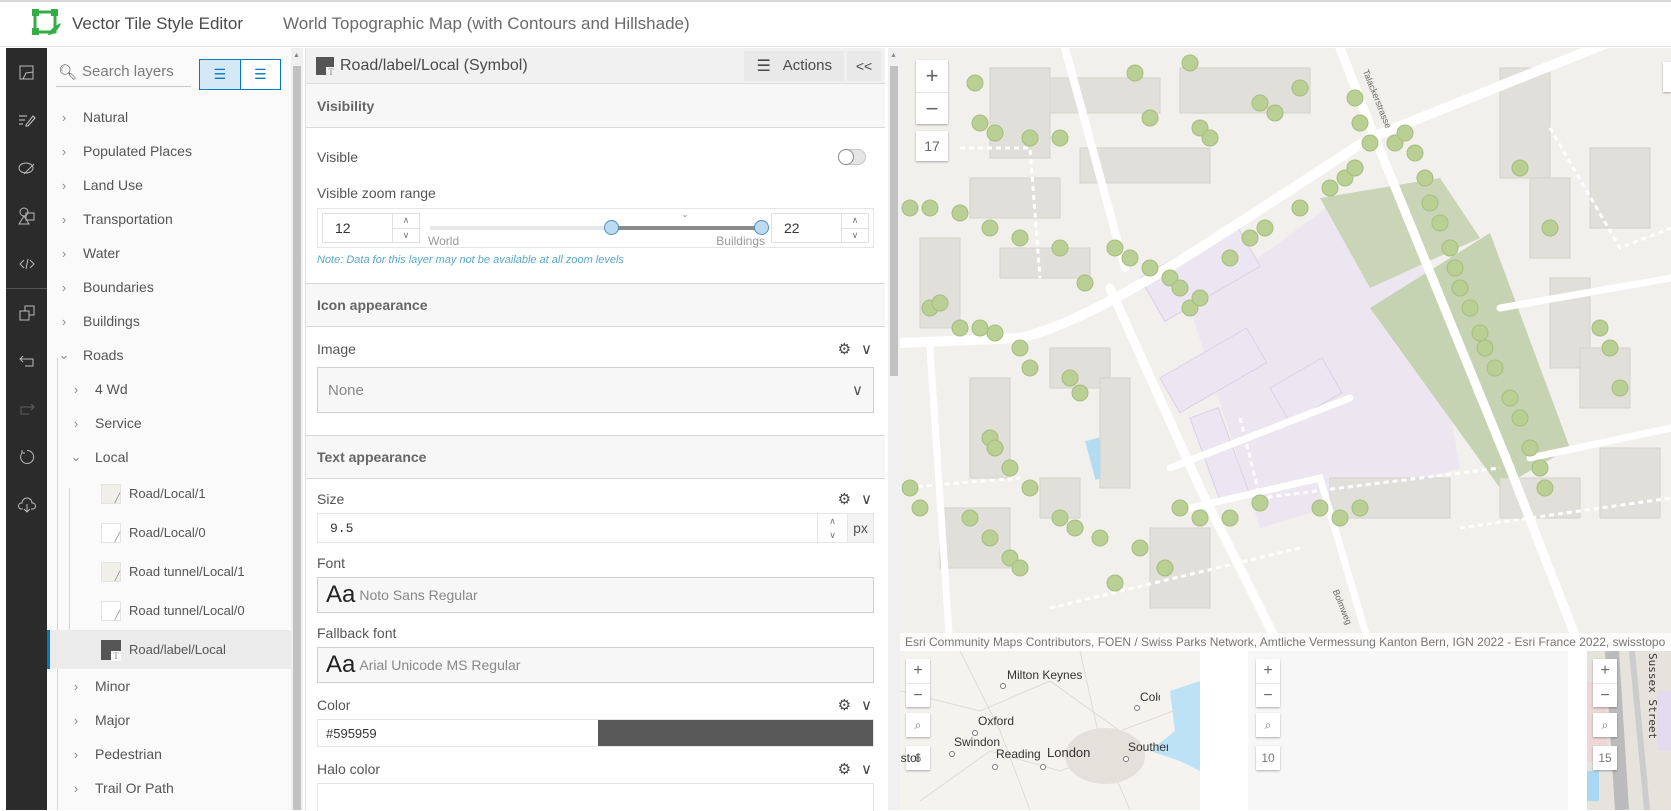  What do you see at coordinates (169, 571) in the screenshot?
I see `layer-item: ╱ Road tunnel/Local/1` at bounding box center [169, 571].